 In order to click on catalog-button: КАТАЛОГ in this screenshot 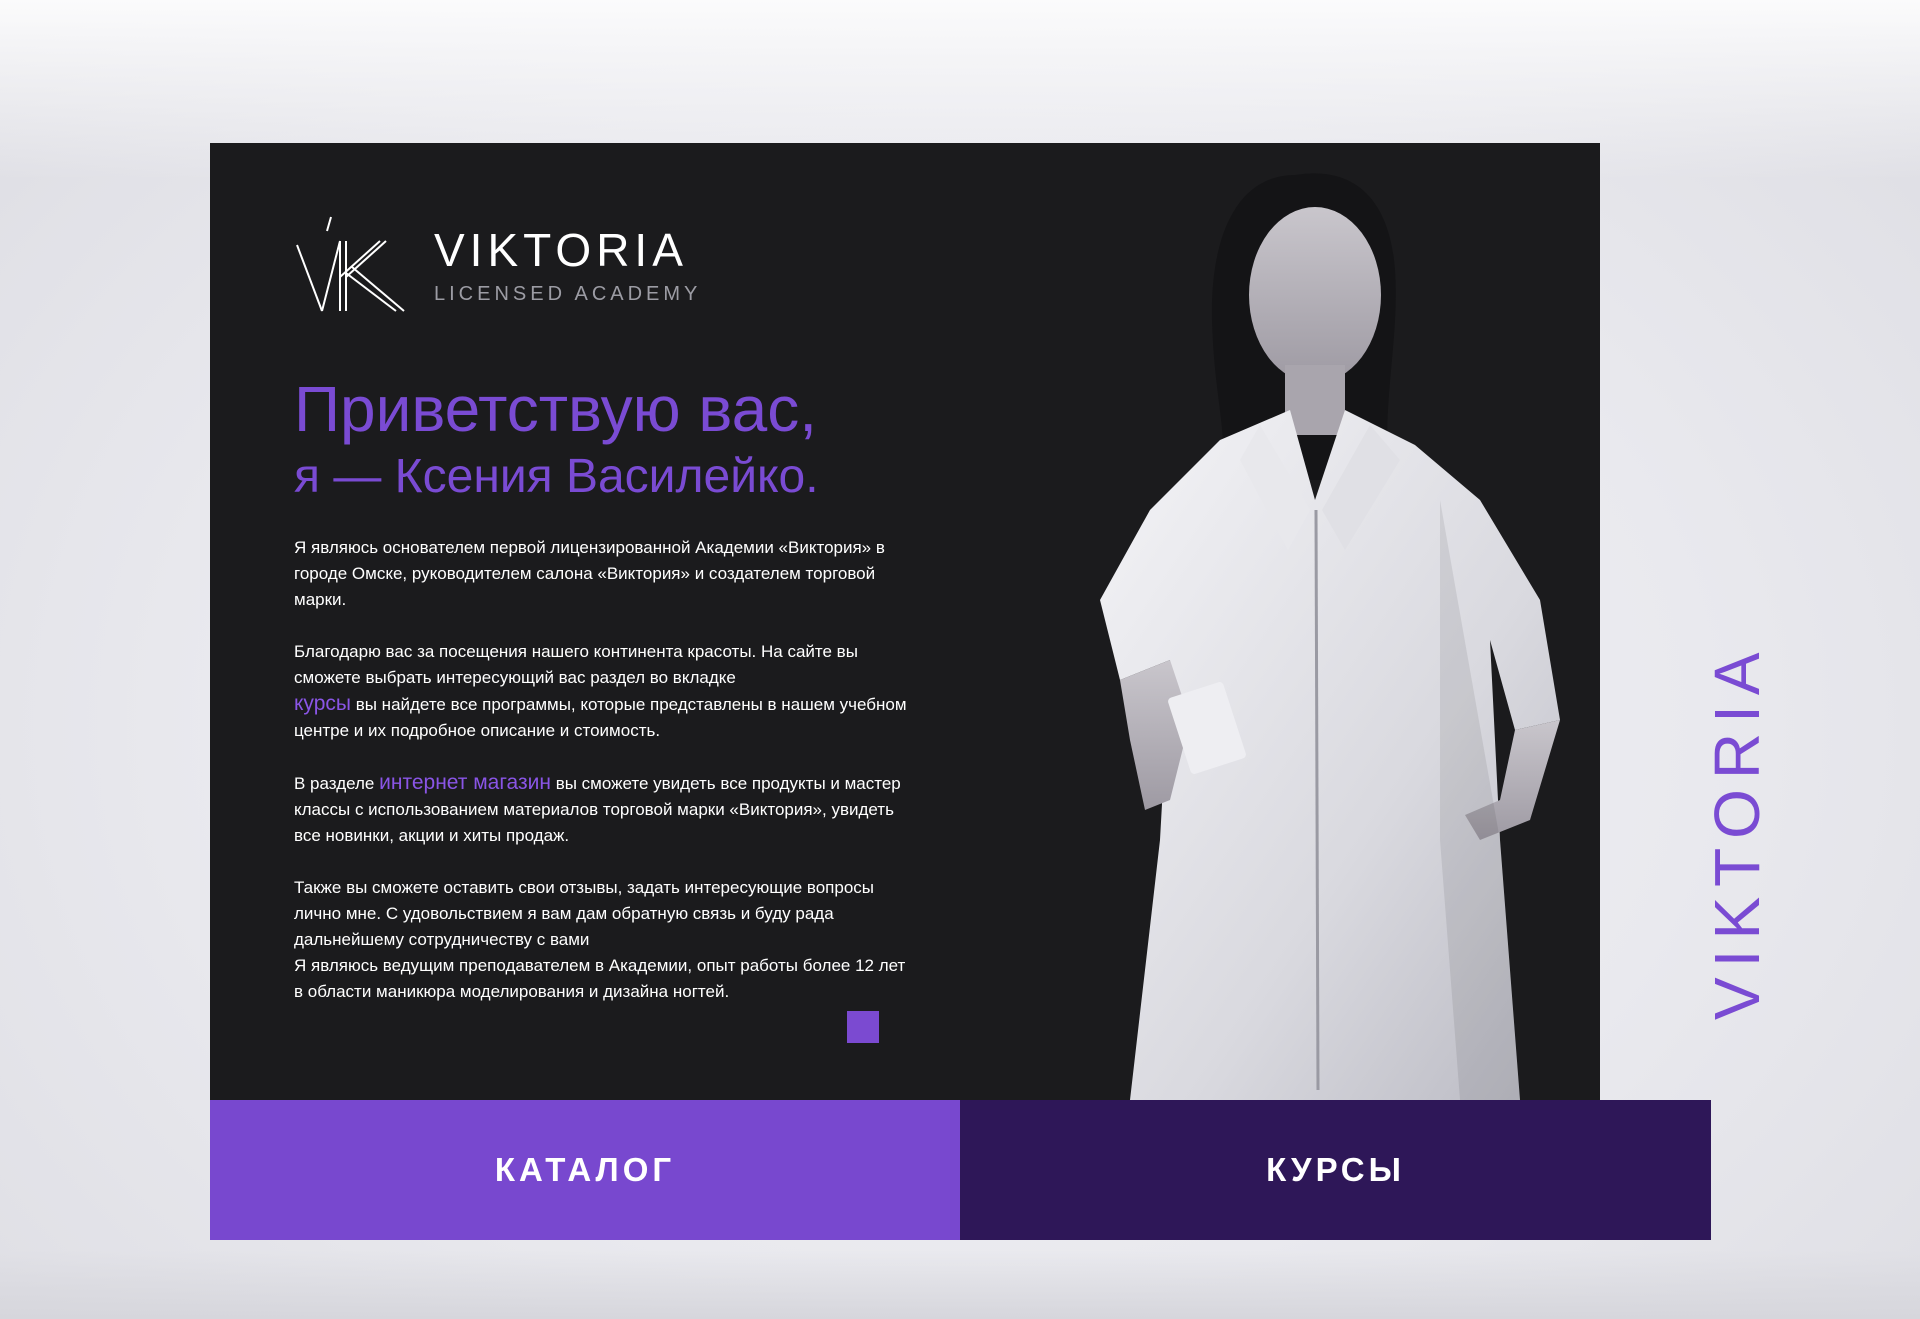, I will do `click(585, 1170)`.